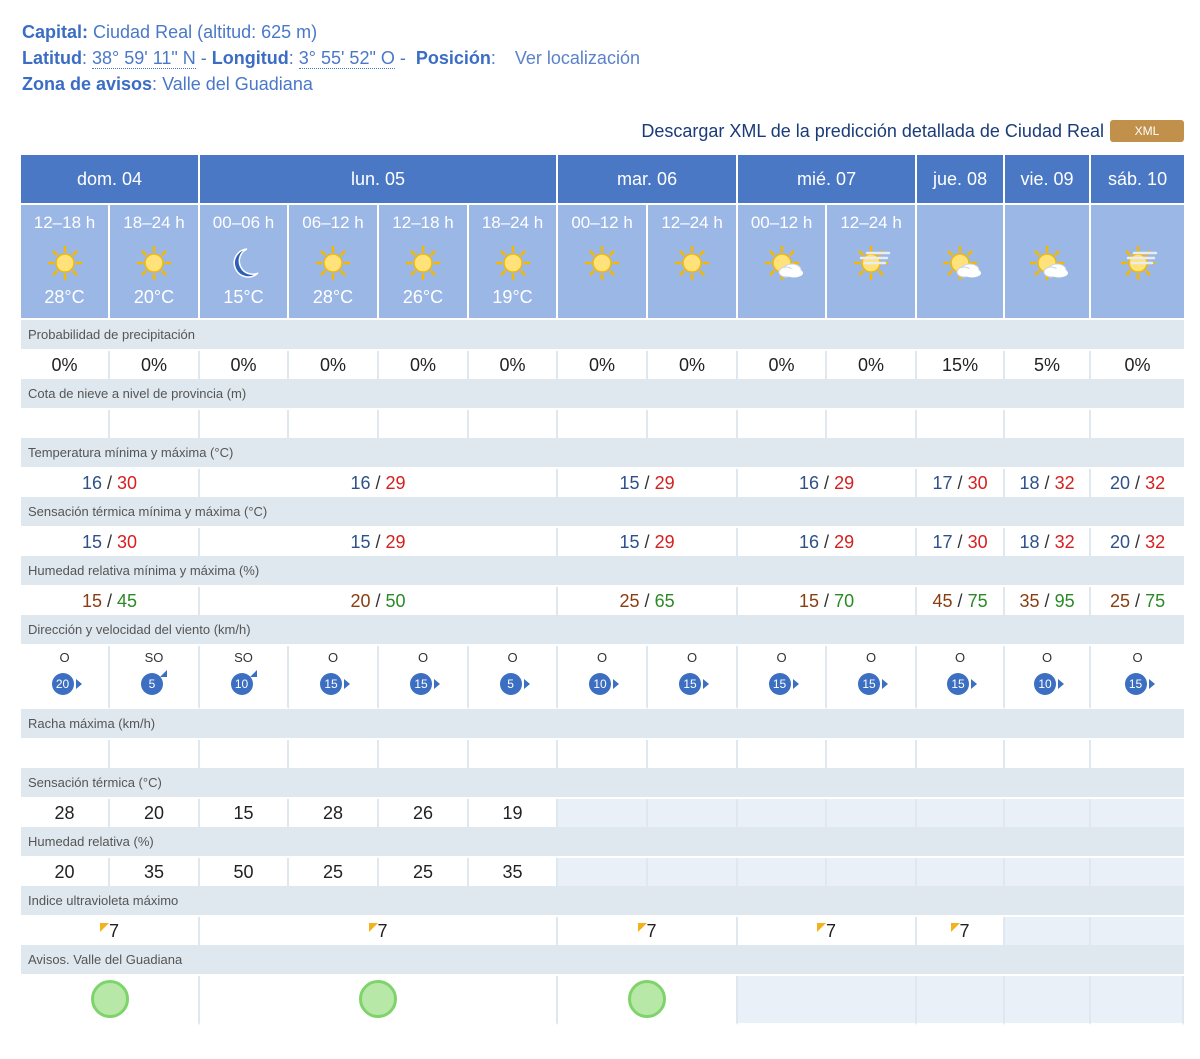  I want to click on lon-value: 3° 55' 52" O, so click(346, 58).